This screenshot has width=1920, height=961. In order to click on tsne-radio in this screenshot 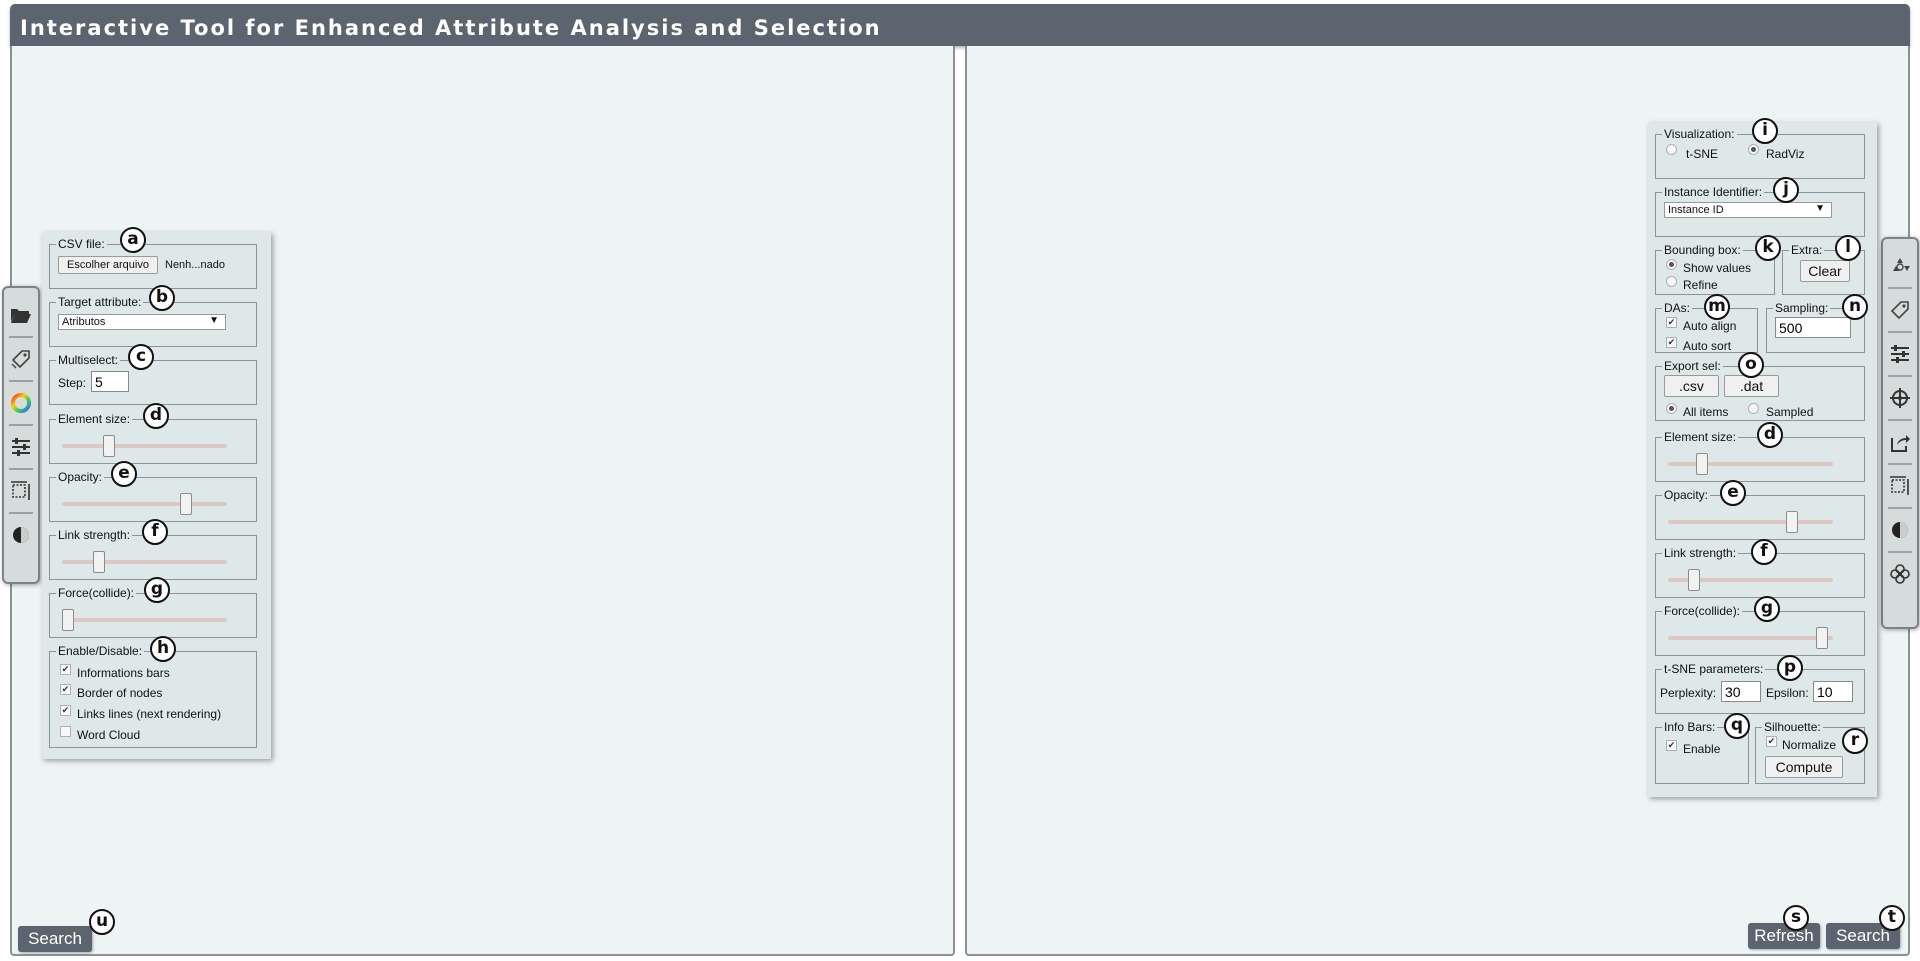, I will do `click(1671, 149)`.